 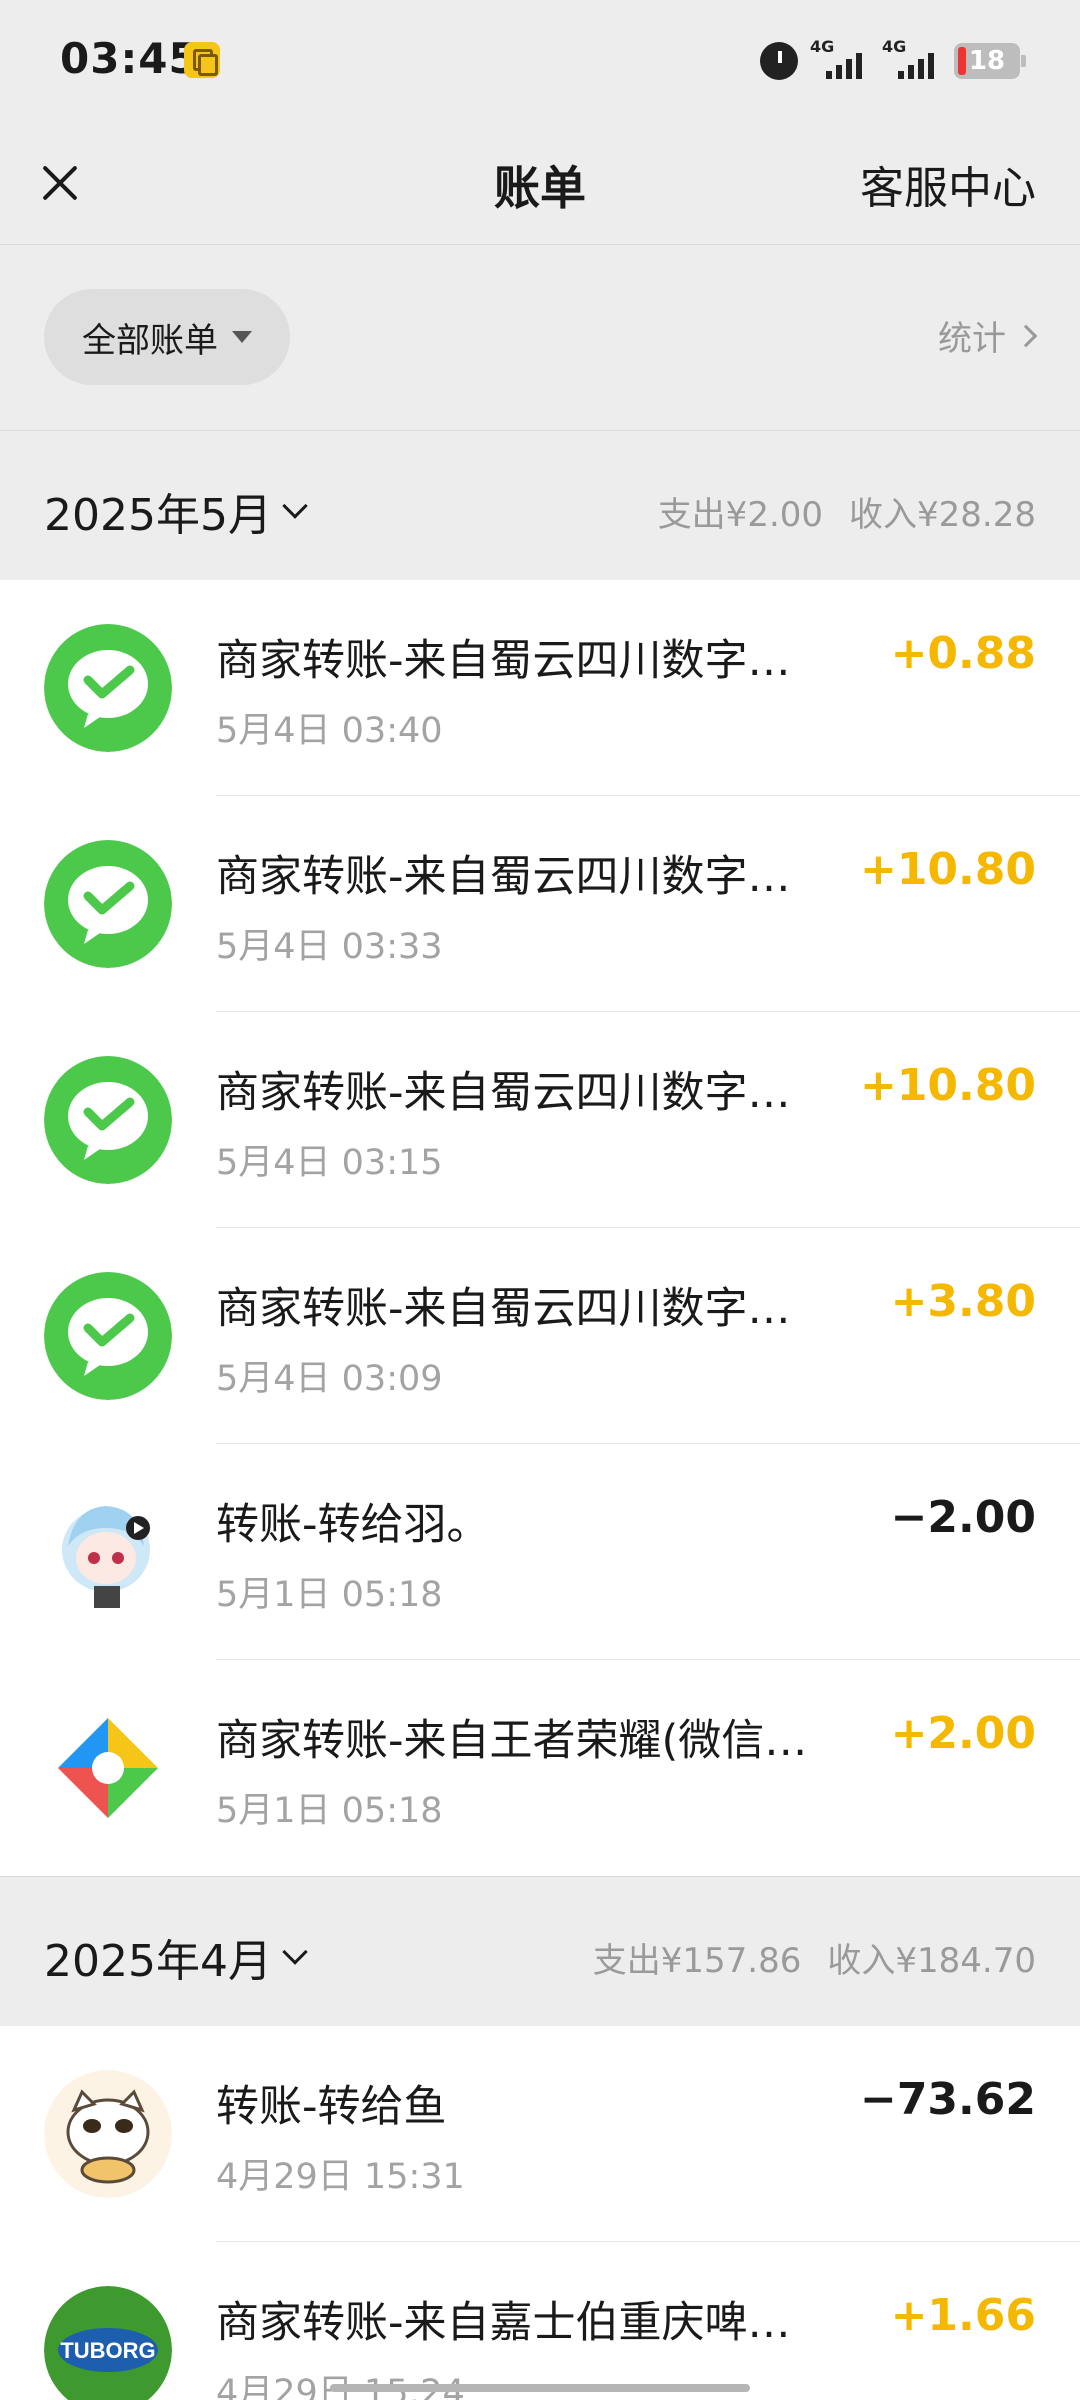 I want to click on month-title: 2025年4月, so click(x=158, y=1961).